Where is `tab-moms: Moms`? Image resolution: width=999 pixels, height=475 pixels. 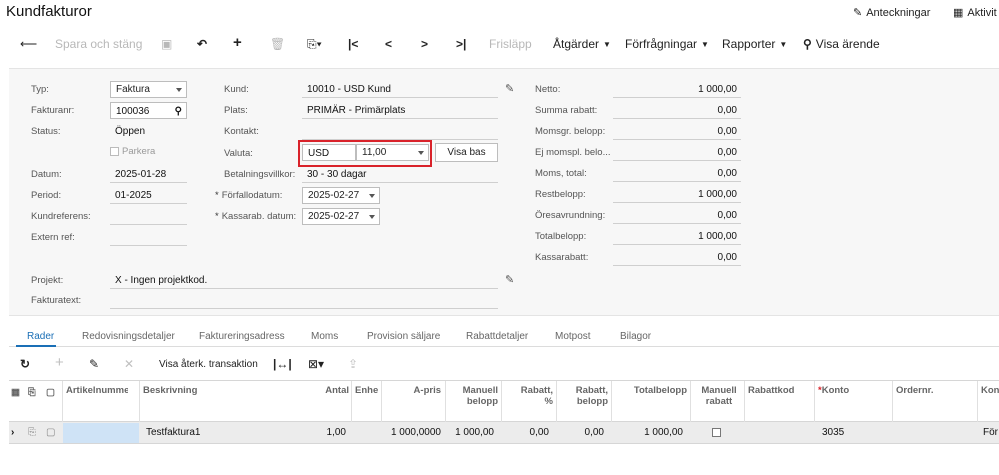
tab-moms: Moms is located at coordinates (324, 336).